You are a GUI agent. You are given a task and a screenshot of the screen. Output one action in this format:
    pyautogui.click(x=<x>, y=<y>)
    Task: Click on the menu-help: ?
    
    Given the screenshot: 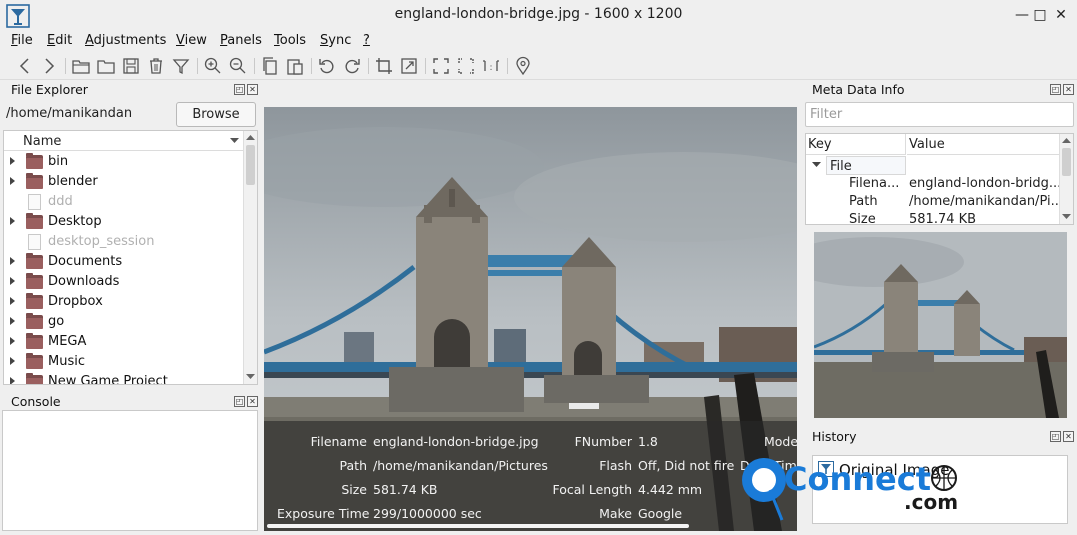 What is the action you would take?
    pyautogui.click(x=366, y=40)
    